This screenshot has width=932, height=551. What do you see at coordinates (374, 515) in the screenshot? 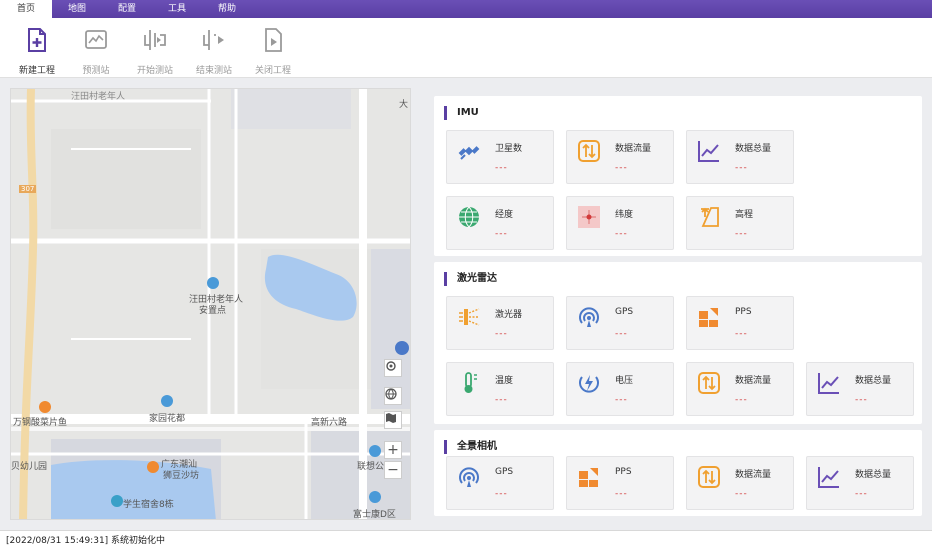
I see `map-label-fushi: 富士康D区` at bounding box center [374, 515].